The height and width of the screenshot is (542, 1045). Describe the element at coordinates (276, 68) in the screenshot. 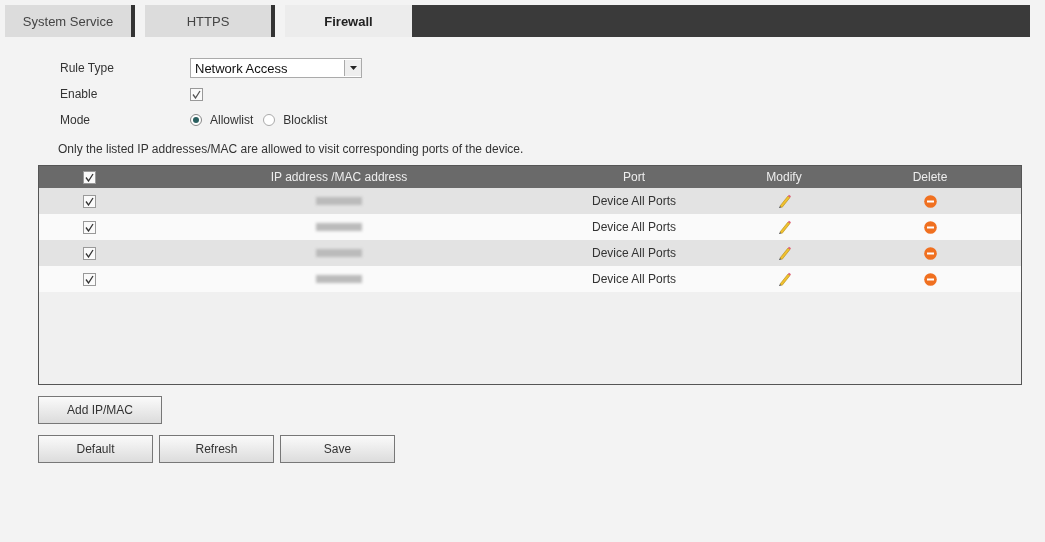

I see `rule-type-dropdown: Network Access` at that location.